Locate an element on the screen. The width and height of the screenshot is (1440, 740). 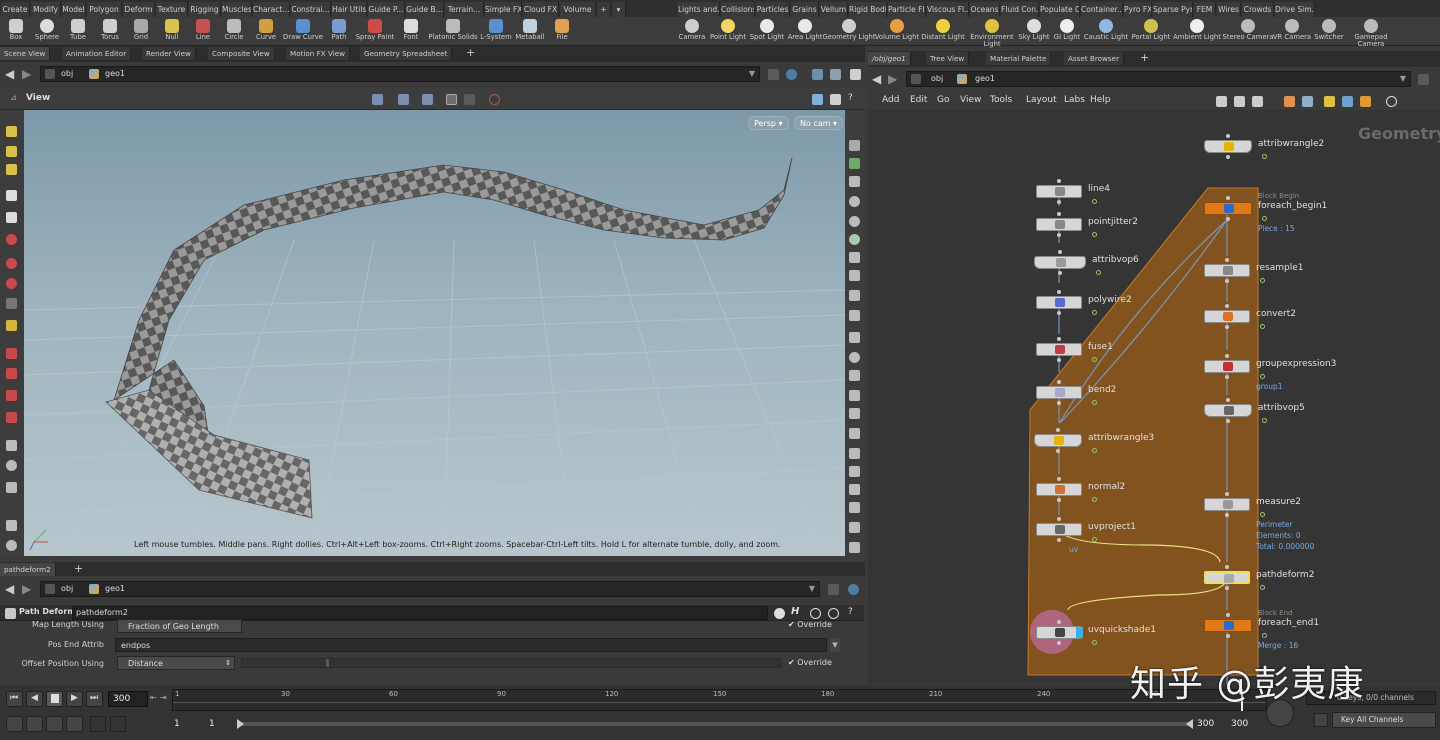
shelf-tab-5: Texture is located at coordinates (172, 9).